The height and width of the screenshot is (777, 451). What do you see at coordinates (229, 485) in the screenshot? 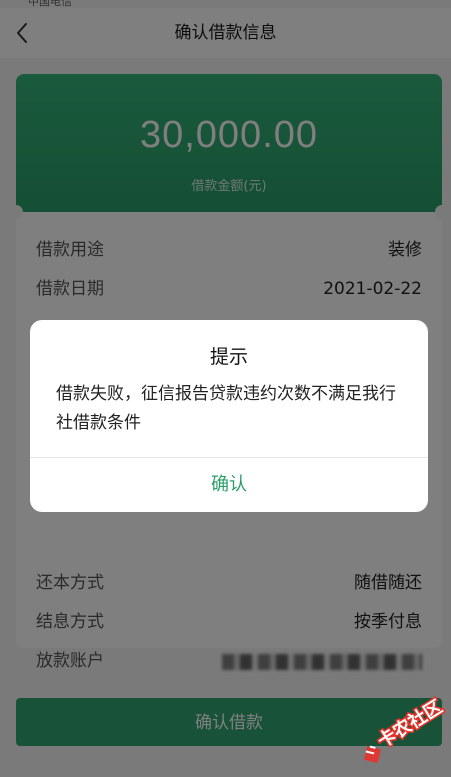
I see `dialog-confirm-button: 确认` at bounding box center [229, 485].